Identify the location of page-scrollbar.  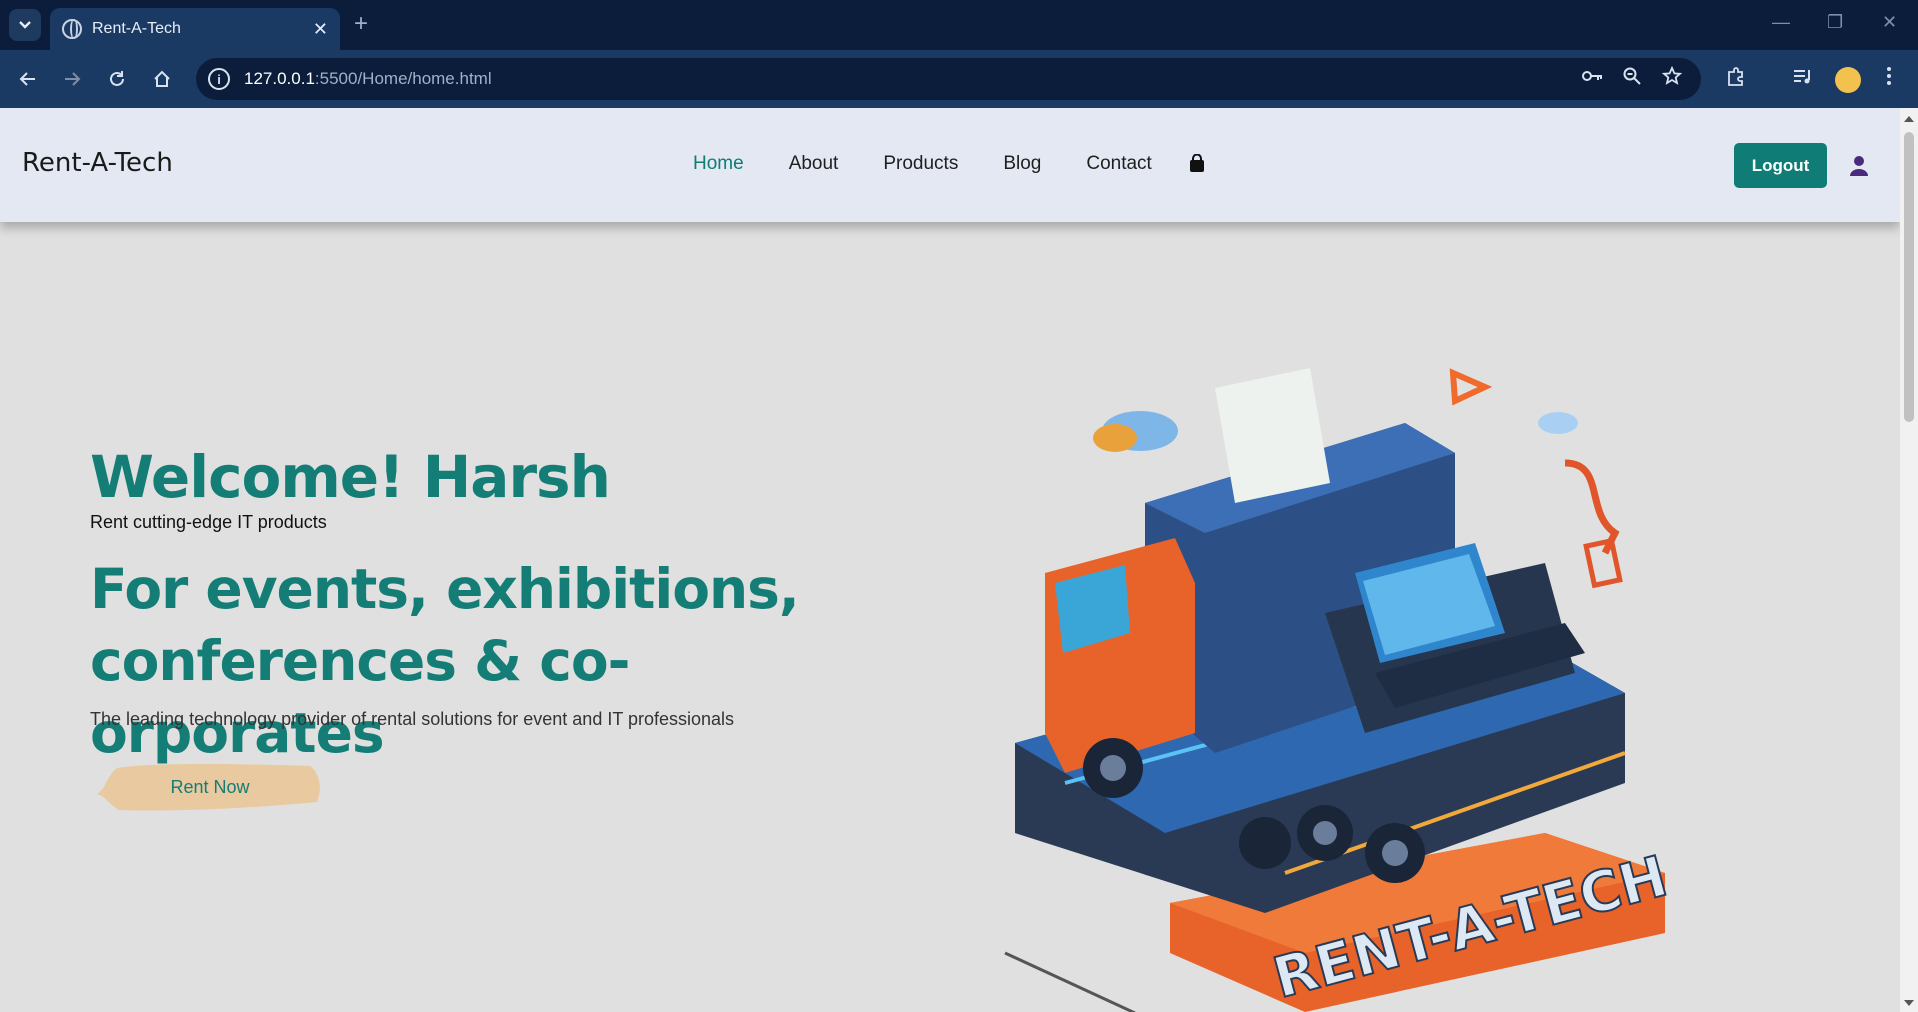
(1909, 560).